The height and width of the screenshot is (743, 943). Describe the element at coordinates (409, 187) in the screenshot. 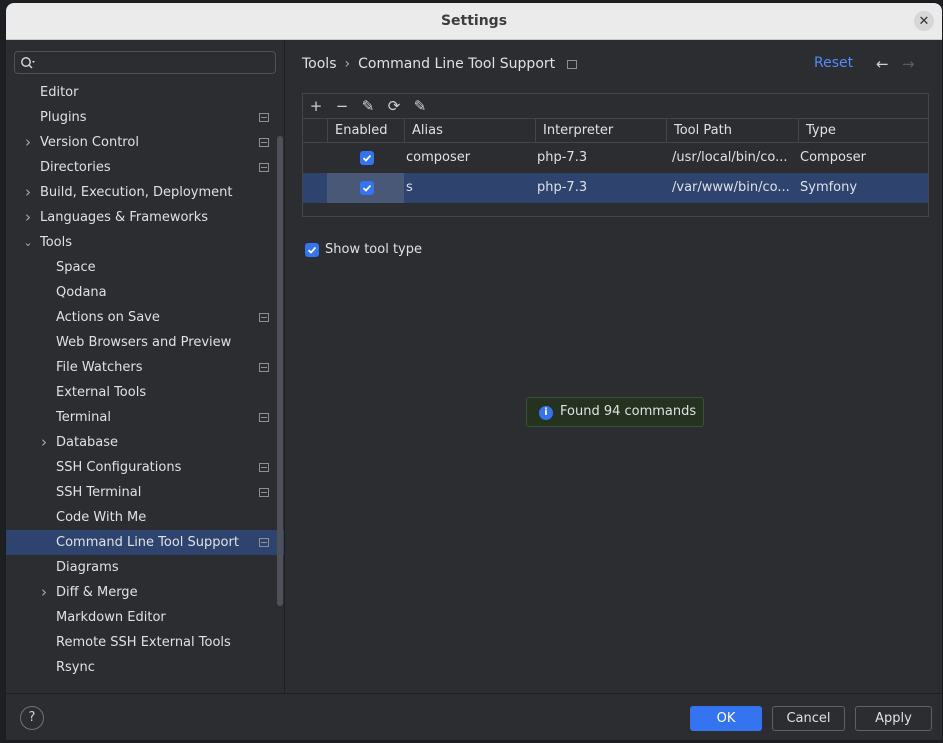

I see `alias-cell: s` at that location.